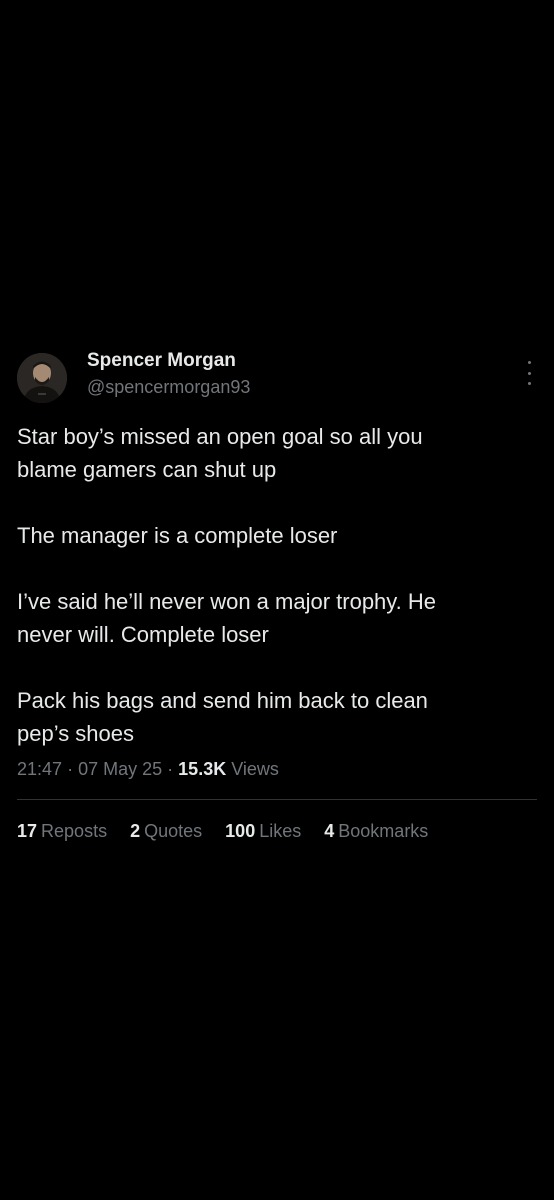  I want to click on more-vertical-icon, so click(529, 373).